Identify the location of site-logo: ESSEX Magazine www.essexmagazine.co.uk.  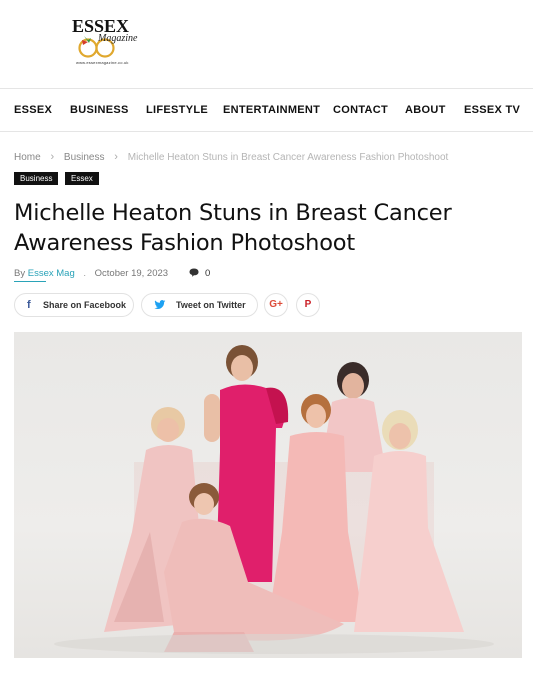
(104, 40).